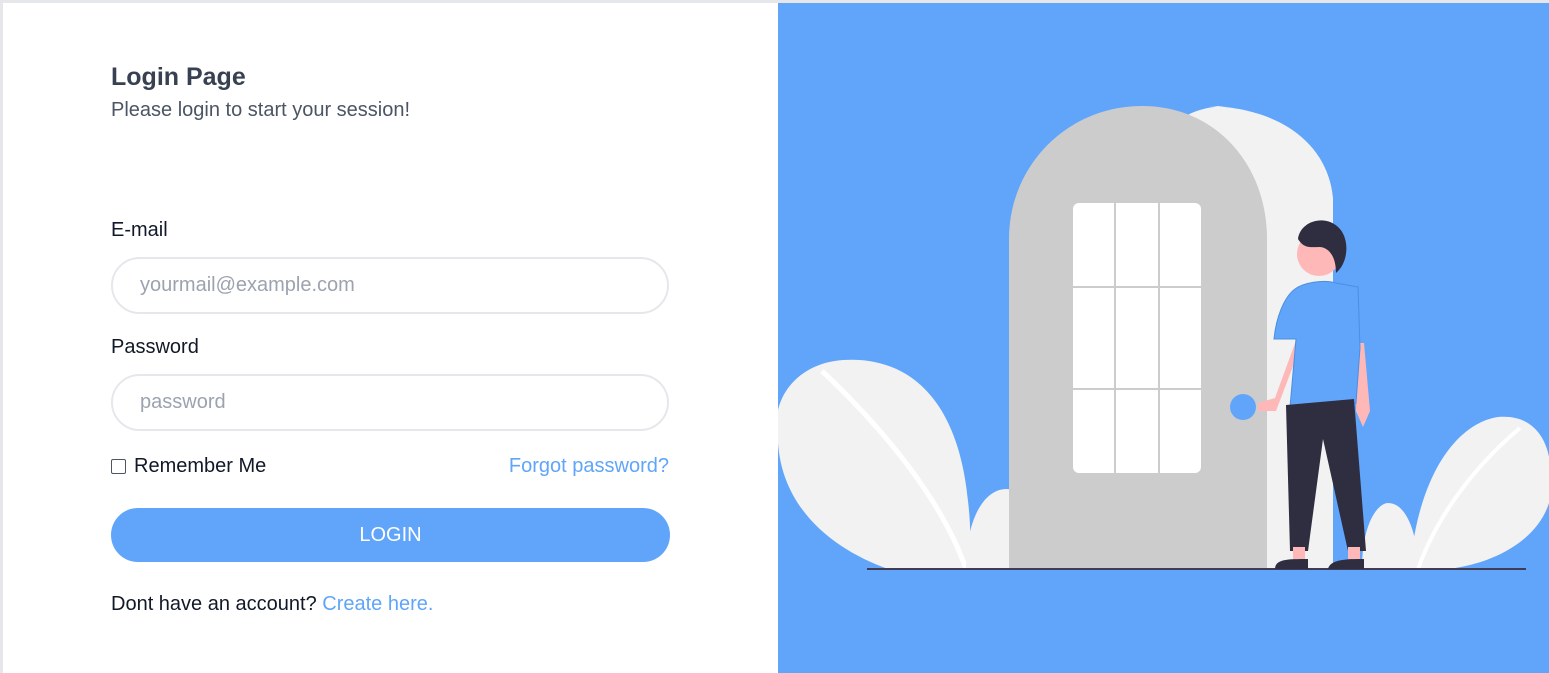 Image resolution: width=1549 pixels, height=673 pixels. I want to click on login-button: LOGIN, so click(390, 535).